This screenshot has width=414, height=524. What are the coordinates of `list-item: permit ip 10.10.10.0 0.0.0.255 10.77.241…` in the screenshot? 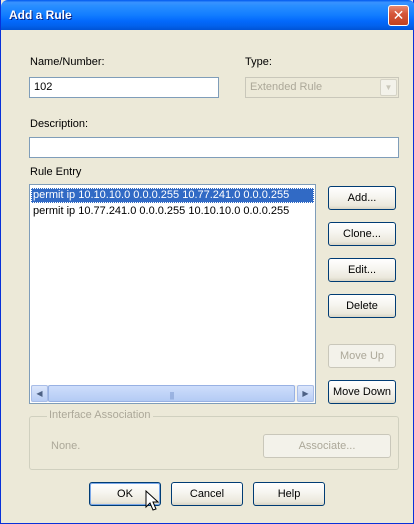 It's located at (172, 195).